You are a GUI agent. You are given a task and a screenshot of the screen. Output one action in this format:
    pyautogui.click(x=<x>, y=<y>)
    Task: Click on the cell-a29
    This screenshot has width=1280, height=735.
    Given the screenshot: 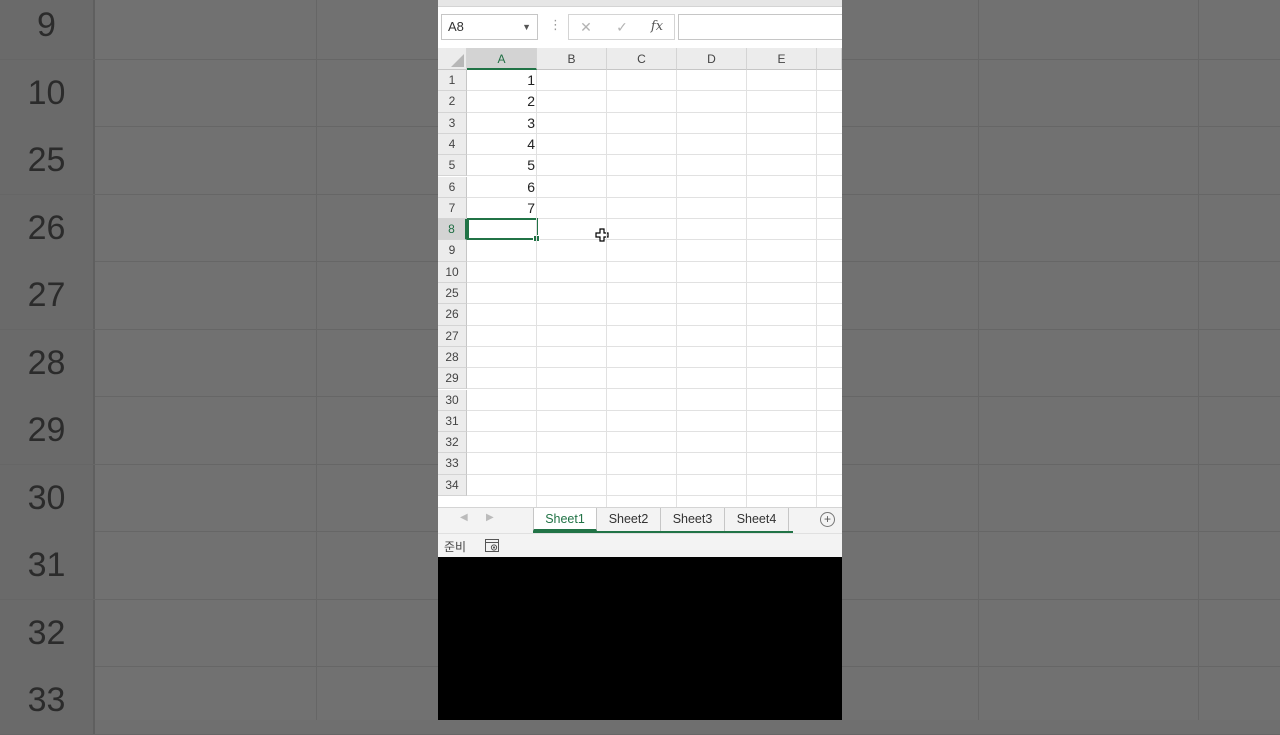 What is the action you would take?
    pyautogui.click(x=501, y=378)
    